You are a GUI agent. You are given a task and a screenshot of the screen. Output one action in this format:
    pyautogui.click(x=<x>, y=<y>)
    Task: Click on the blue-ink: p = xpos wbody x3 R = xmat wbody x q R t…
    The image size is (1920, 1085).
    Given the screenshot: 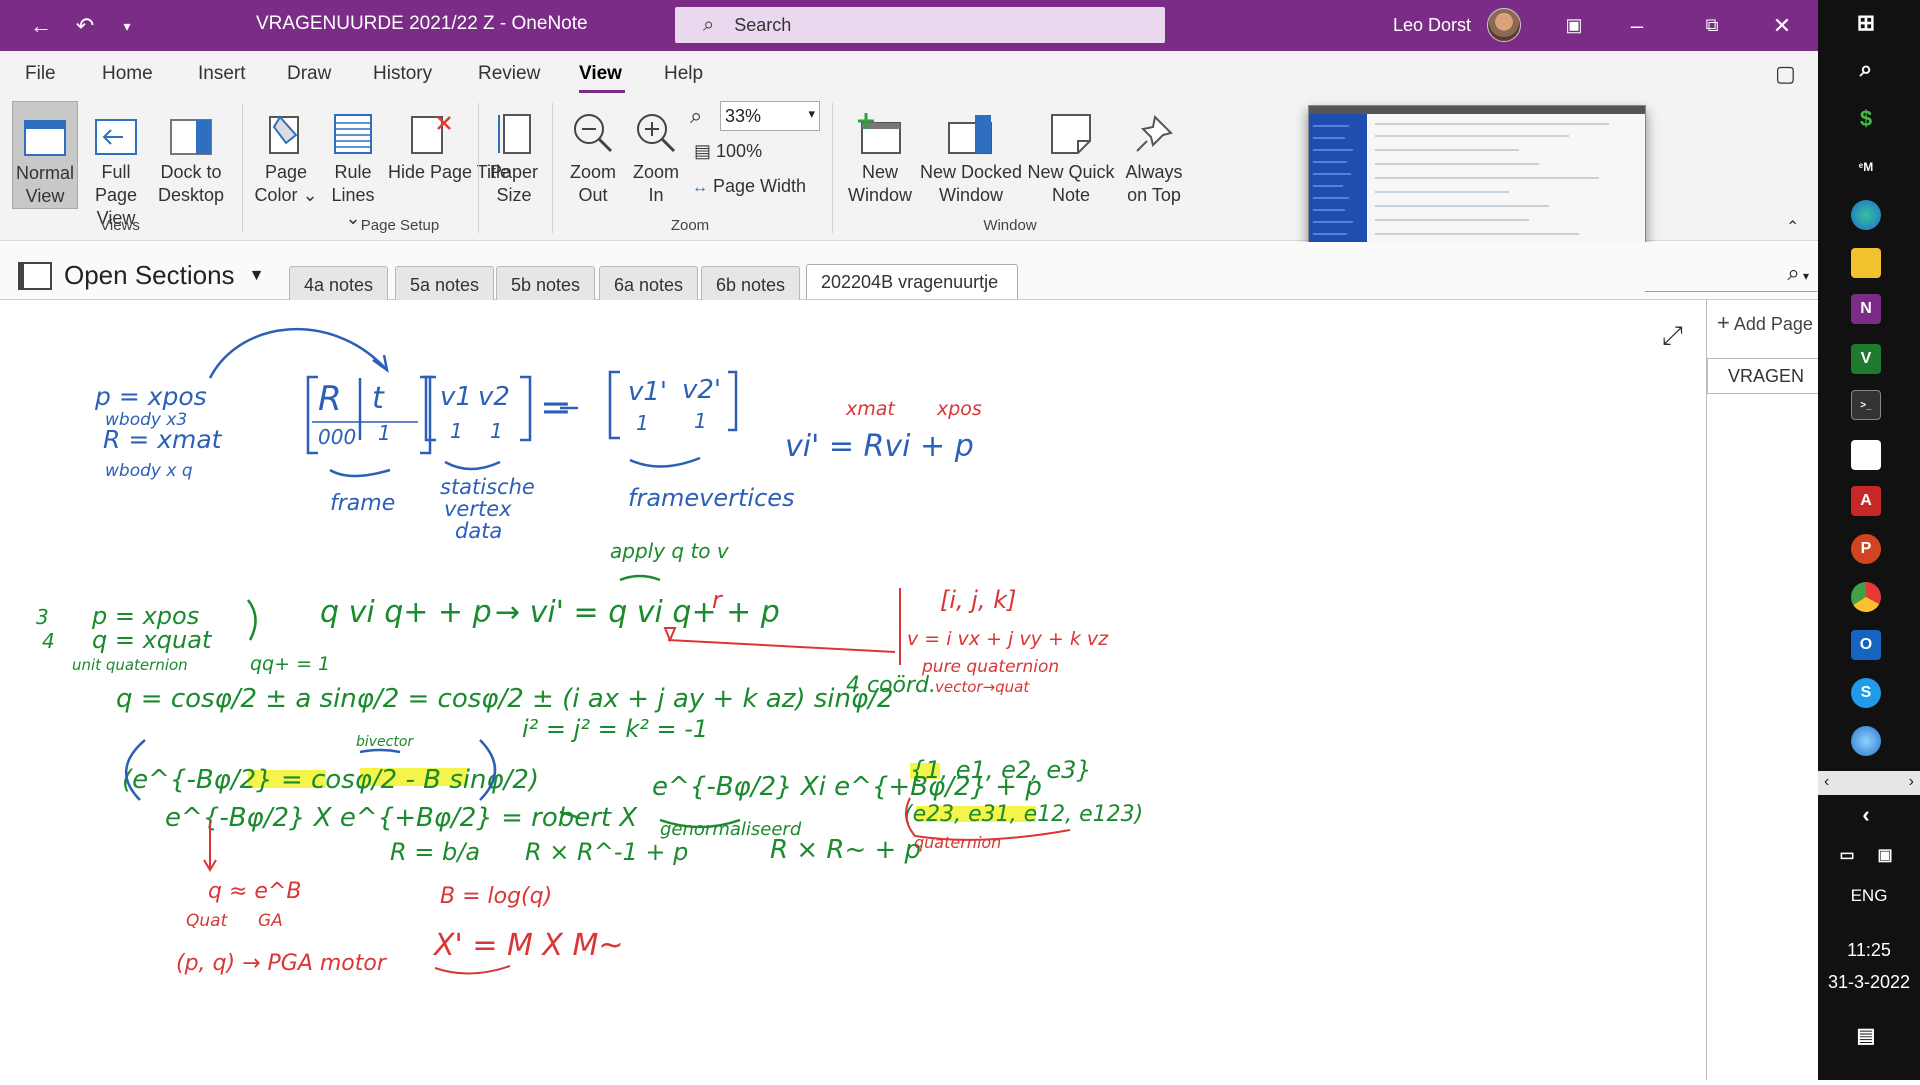 What is the action you would take?
    pyautogui.click(x=534, y=459)
    